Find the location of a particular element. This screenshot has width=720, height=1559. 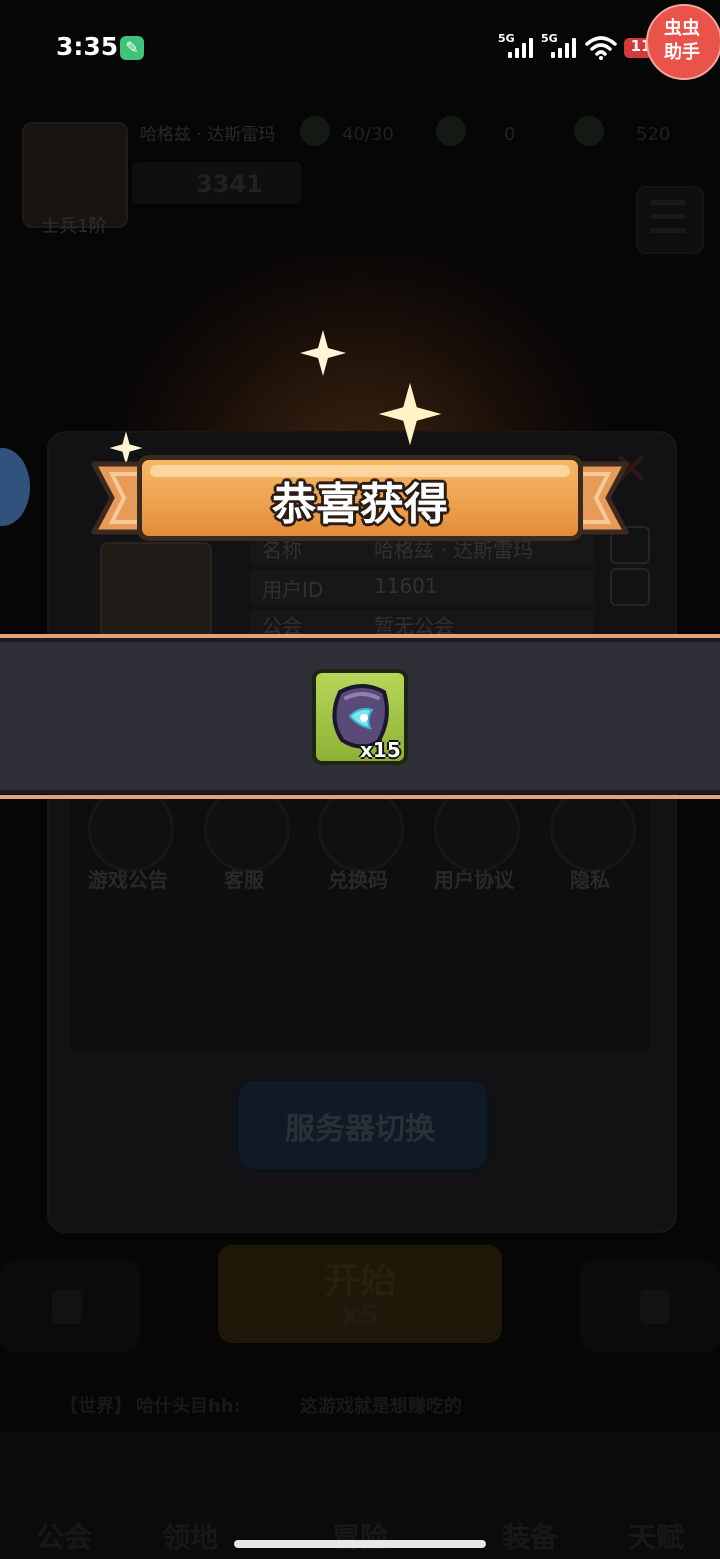

helper-label-2: 助手 is located at coordinates (682, 52).